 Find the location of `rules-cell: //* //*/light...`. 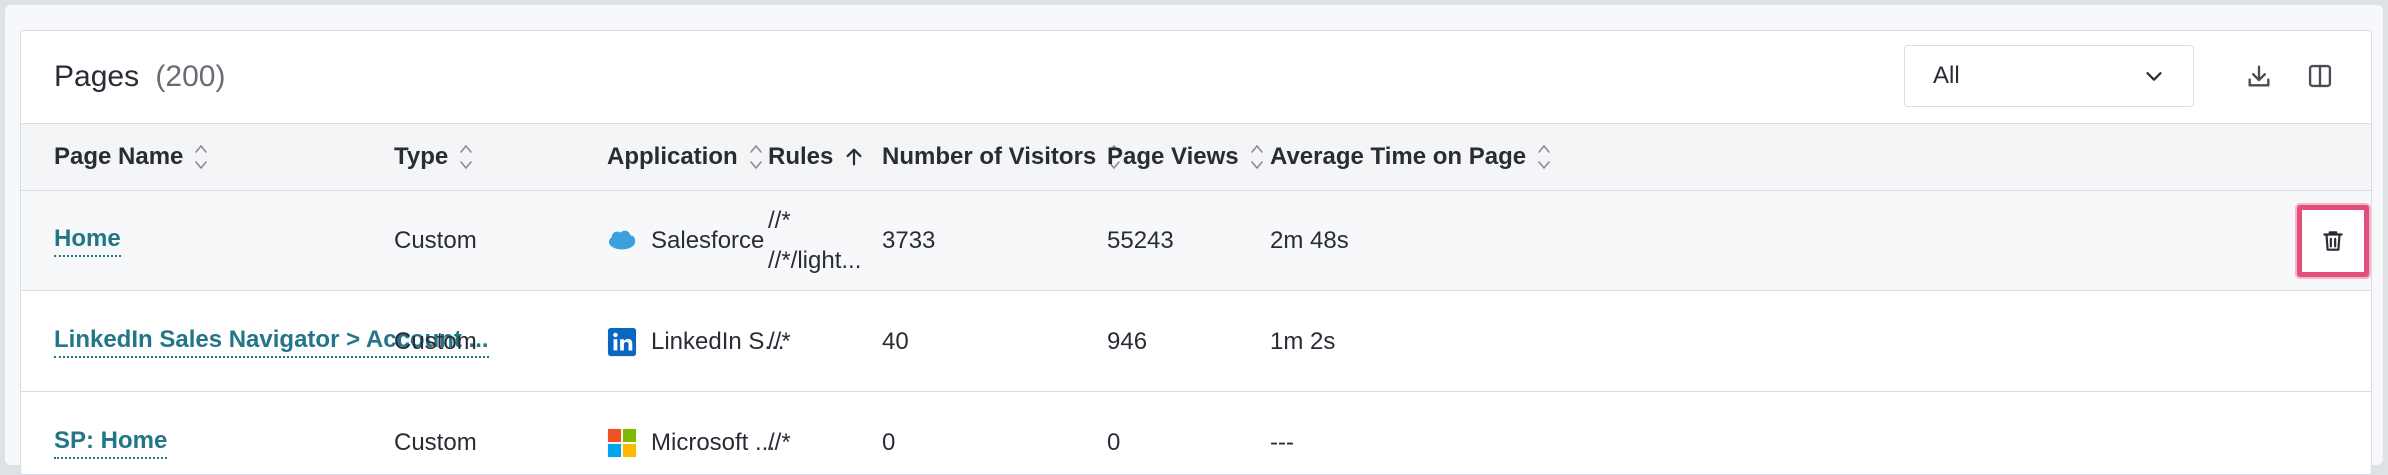

rules-cell: //* //*/light... is located at coordinates (814, 241).